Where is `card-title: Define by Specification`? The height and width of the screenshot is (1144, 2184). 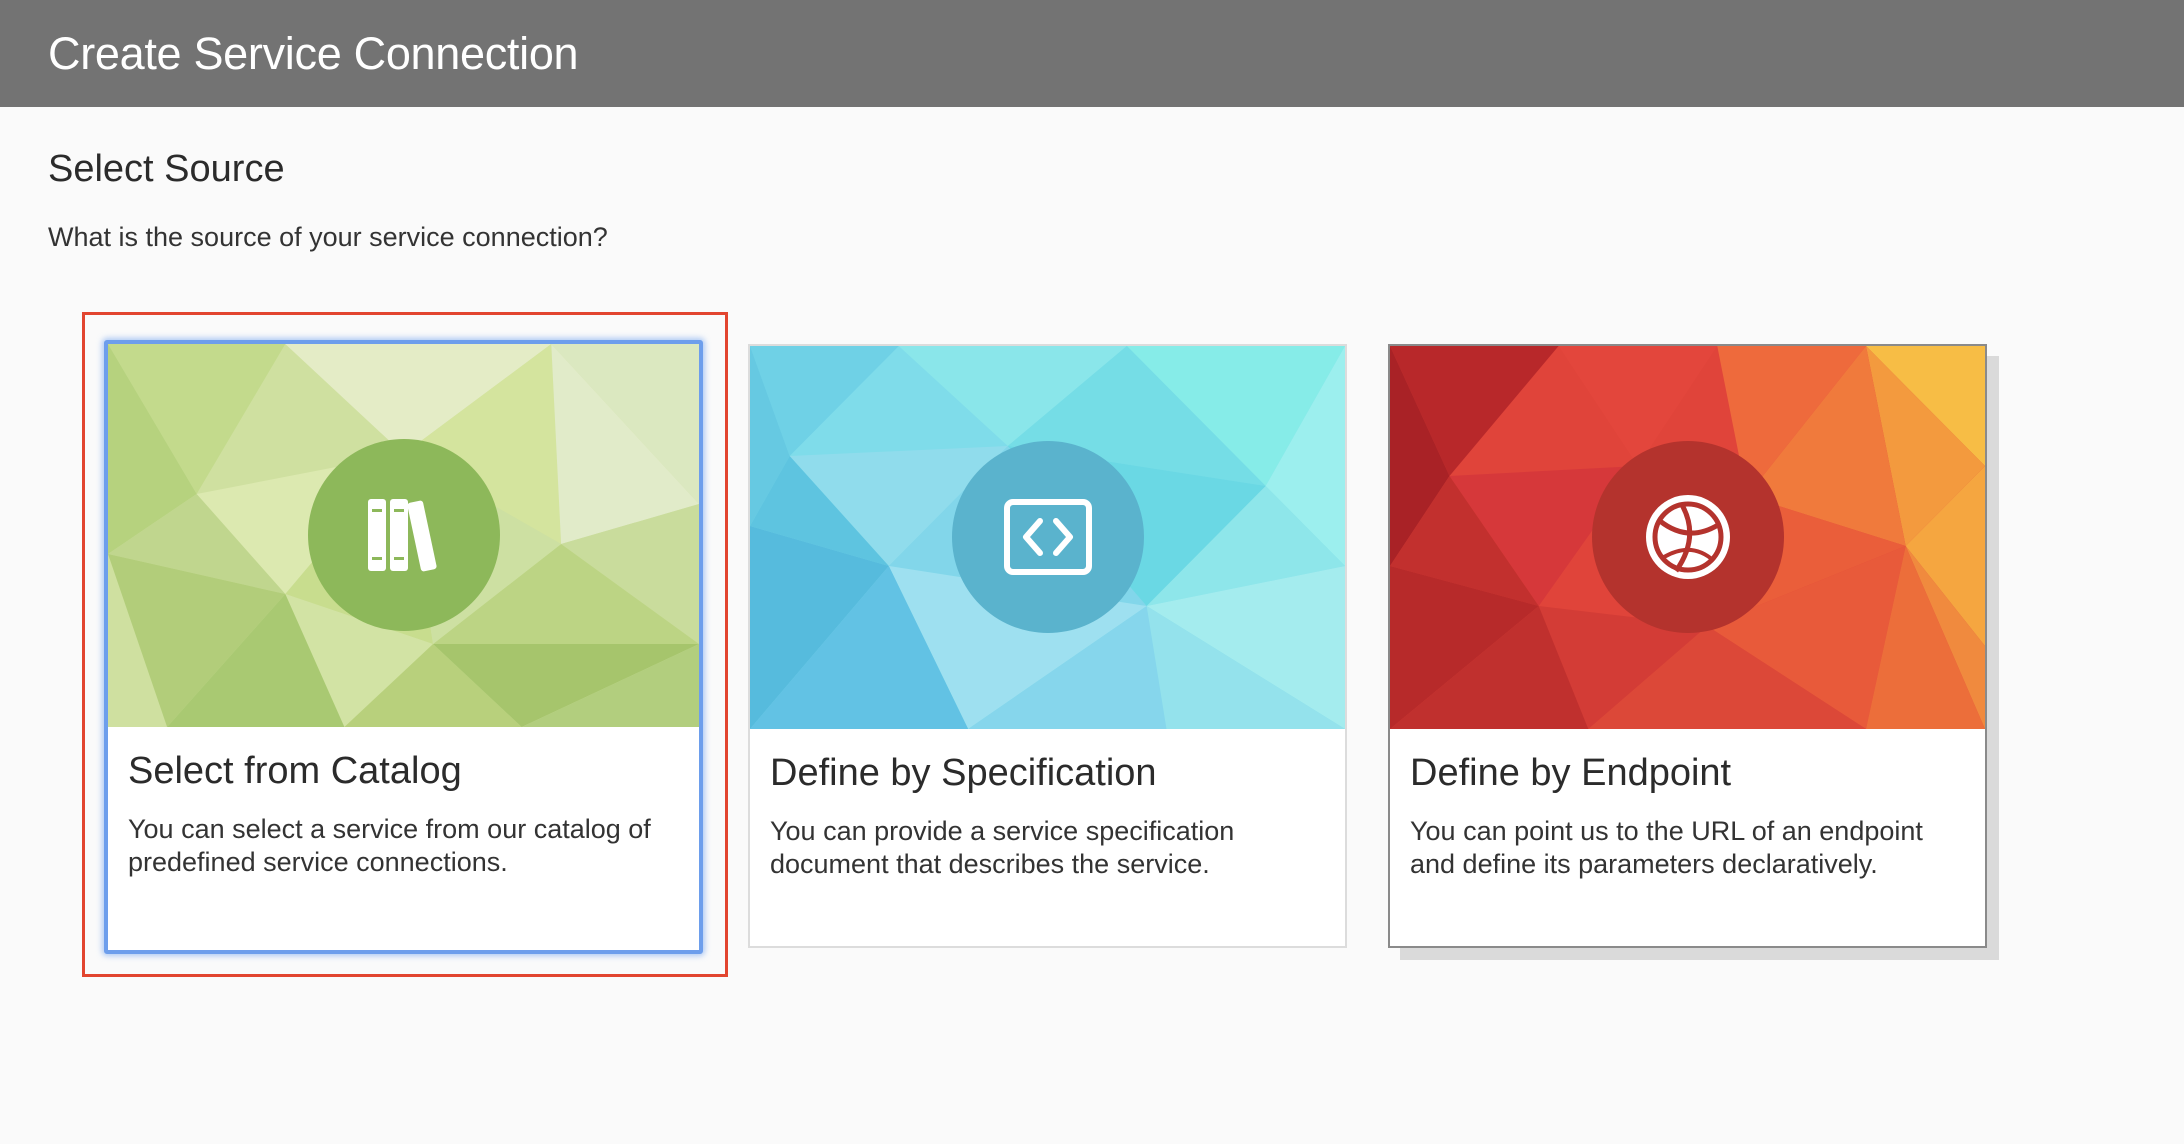
card-title: Define by Specification is located at coordinates (963, 773).